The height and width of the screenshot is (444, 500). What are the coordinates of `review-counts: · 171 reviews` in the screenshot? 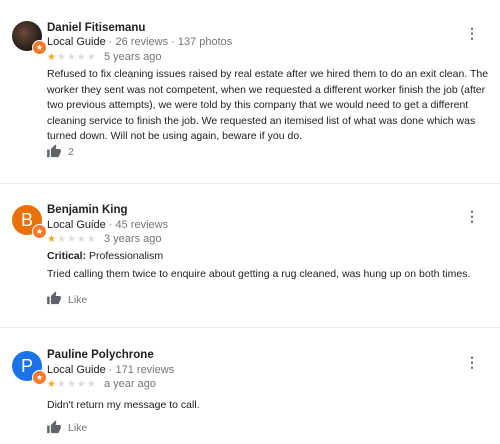 It's located at (140, 370).